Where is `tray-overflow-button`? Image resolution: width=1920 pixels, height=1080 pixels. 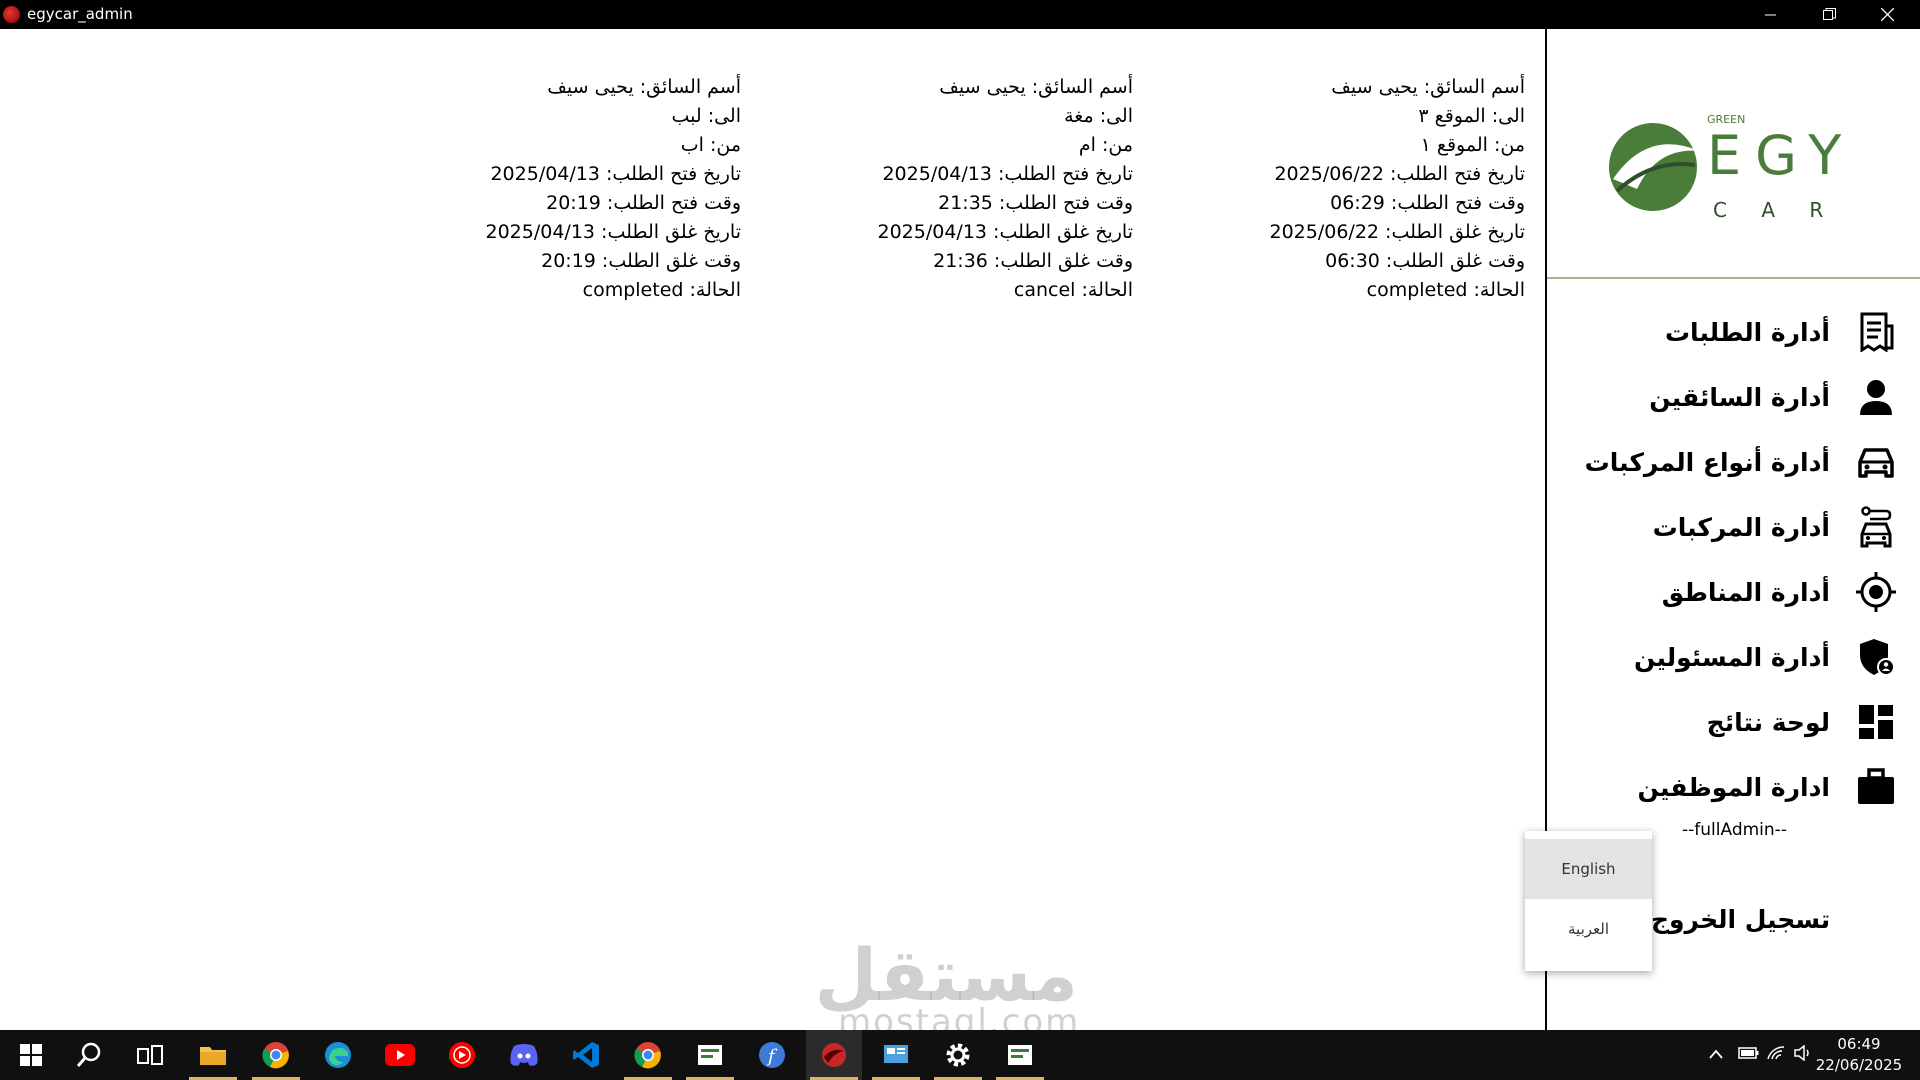
tray-overflow-button is located at coordinates (1716, 1054).